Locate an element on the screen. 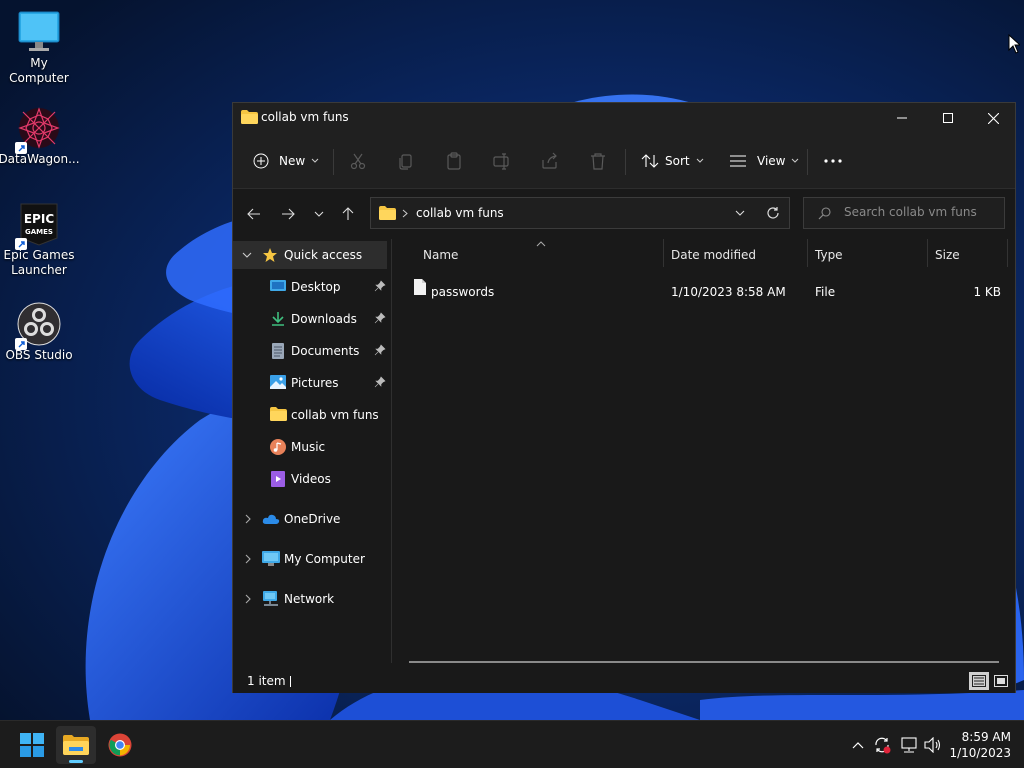  nav-item-videos: Videos is located at coordinates (312, 479).